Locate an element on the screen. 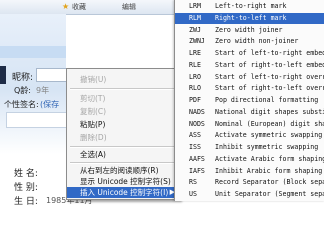 This screenshot has height=240, width=324. submenu-item-rle: RLE Start of right-to-left embedd is located at coordinates (249, 66).